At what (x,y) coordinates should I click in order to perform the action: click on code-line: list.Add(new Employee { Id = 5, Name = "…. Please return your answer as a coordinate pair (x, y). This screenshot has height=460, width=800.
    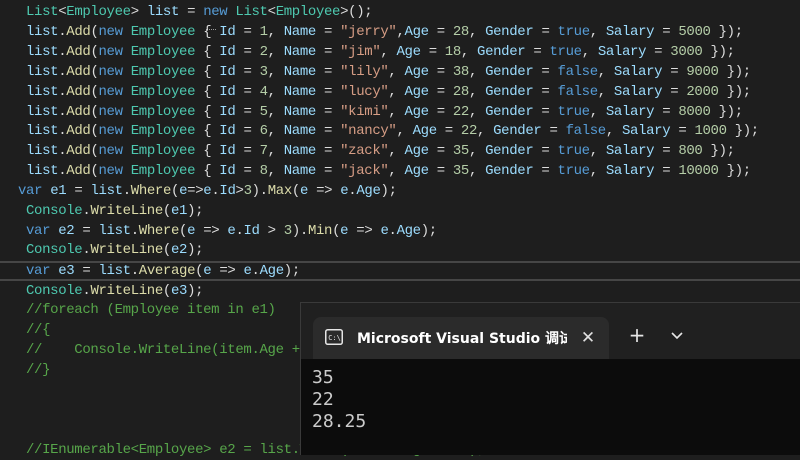
    Looking at the image, I should click on (384, 112).